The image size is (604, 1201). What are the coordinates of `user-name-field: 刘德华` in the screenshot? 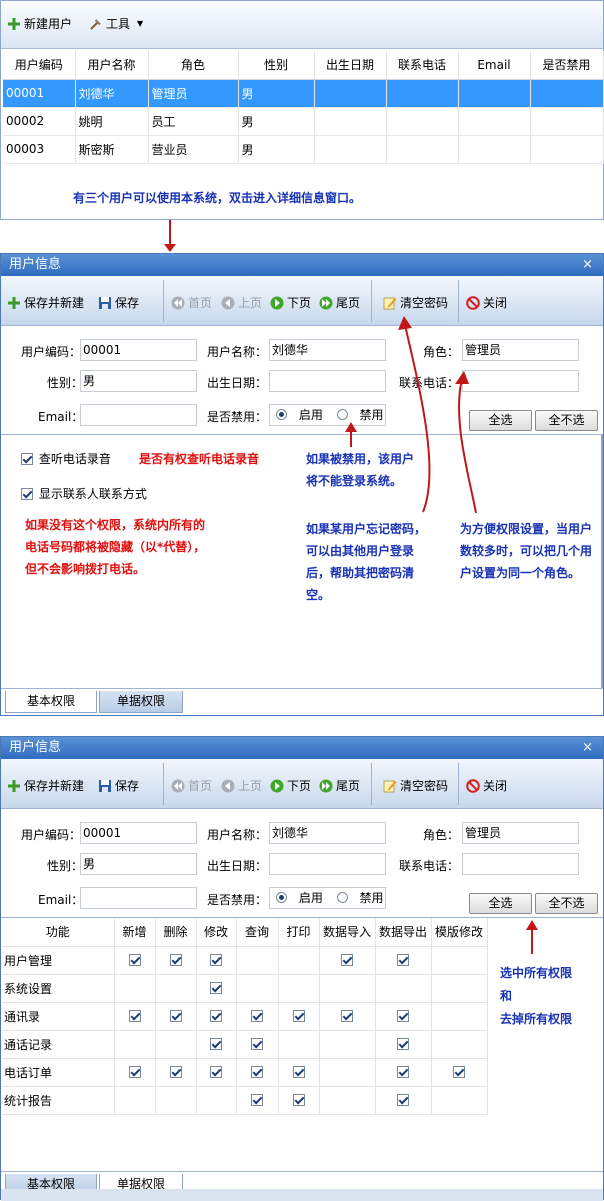 It's located at (327, 833).